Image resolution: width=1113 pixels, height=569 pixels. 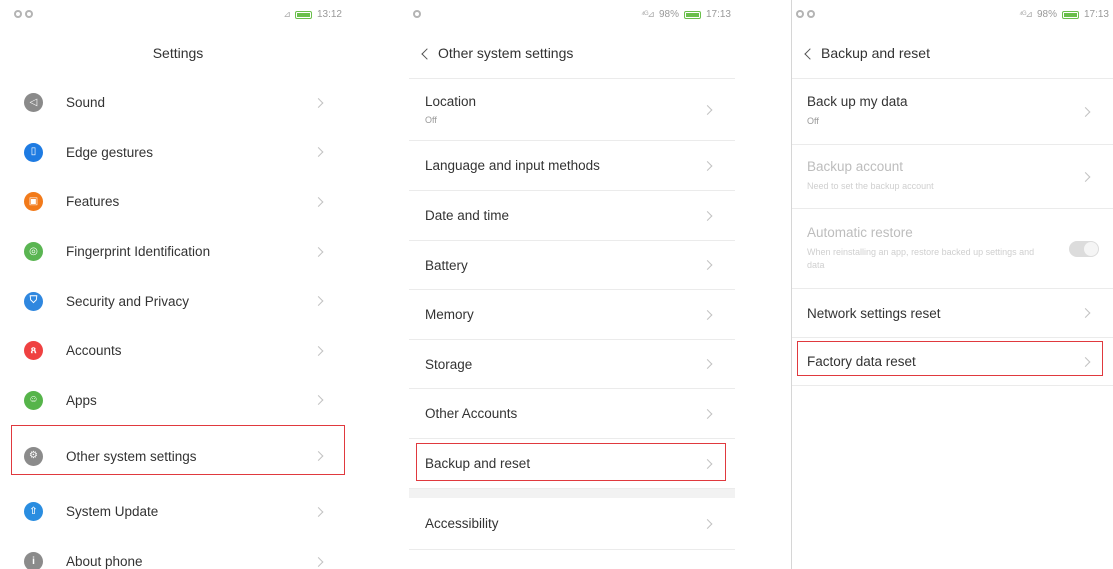 I want to click on settings-item-accessibility: Accessibility, so click(x=572, y=524).